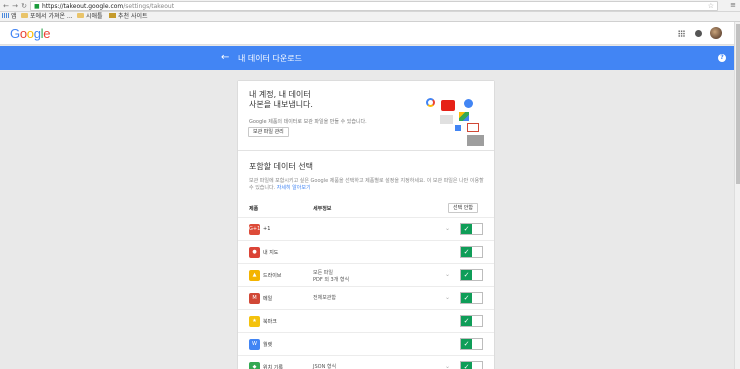 The image size is (740, 369). I want to click on product-details: 모든 파일 PDF 외 3개 형식, so click(331, 277).